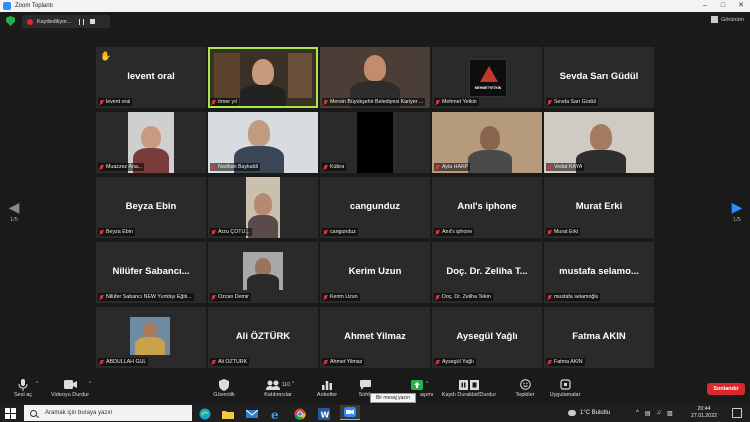 This screenshot has height=422, width=750. I want to click on participant-tile: Fatma AKIN Fatma AKIN, so click(599, 337).